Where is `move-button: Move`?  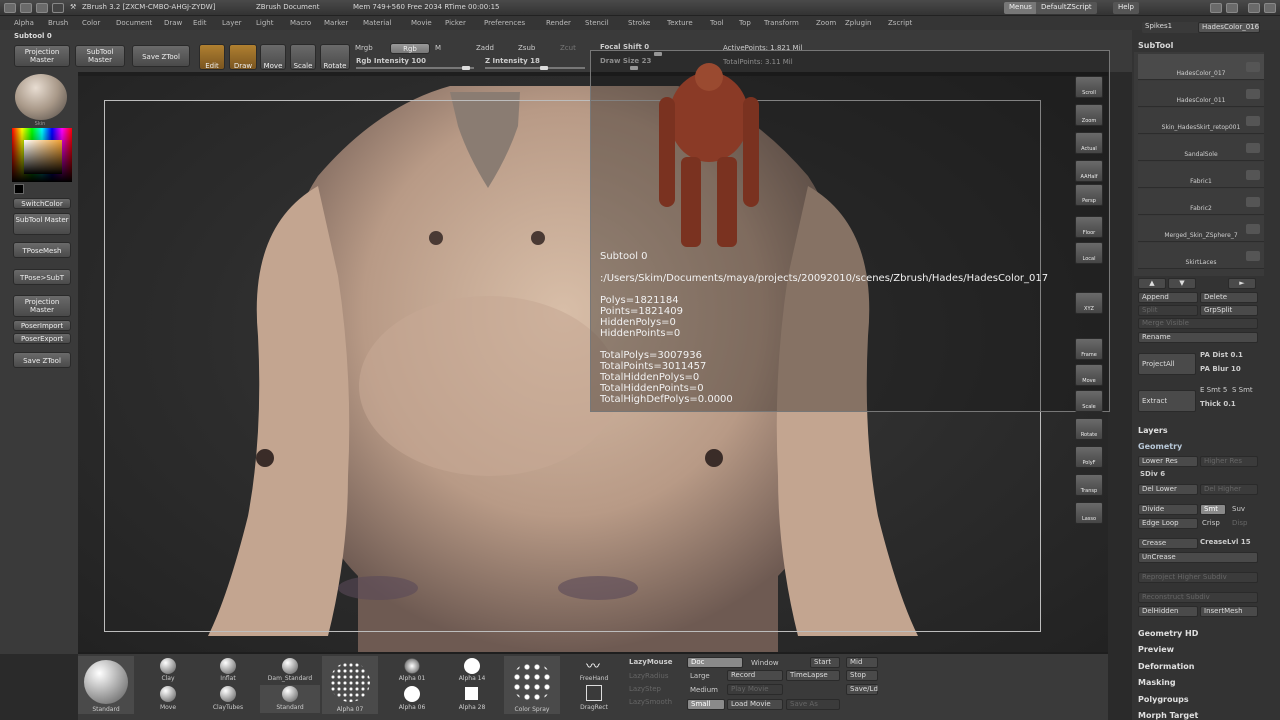 move-button: Move is located at coordinates (1089, 375).